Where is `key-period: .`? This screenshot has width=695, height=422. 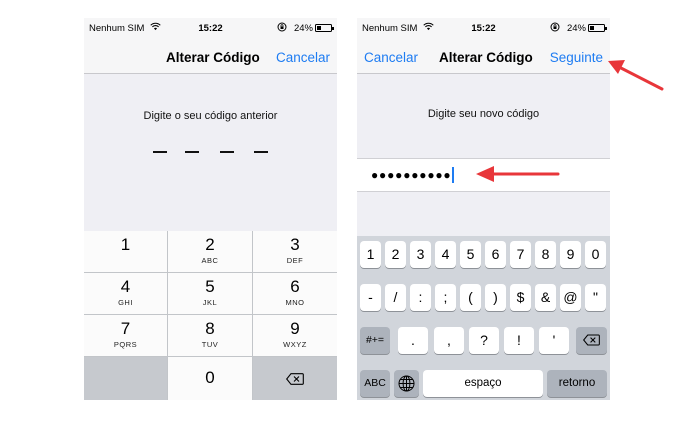 key-period: . is located at coordinates (413, 340).